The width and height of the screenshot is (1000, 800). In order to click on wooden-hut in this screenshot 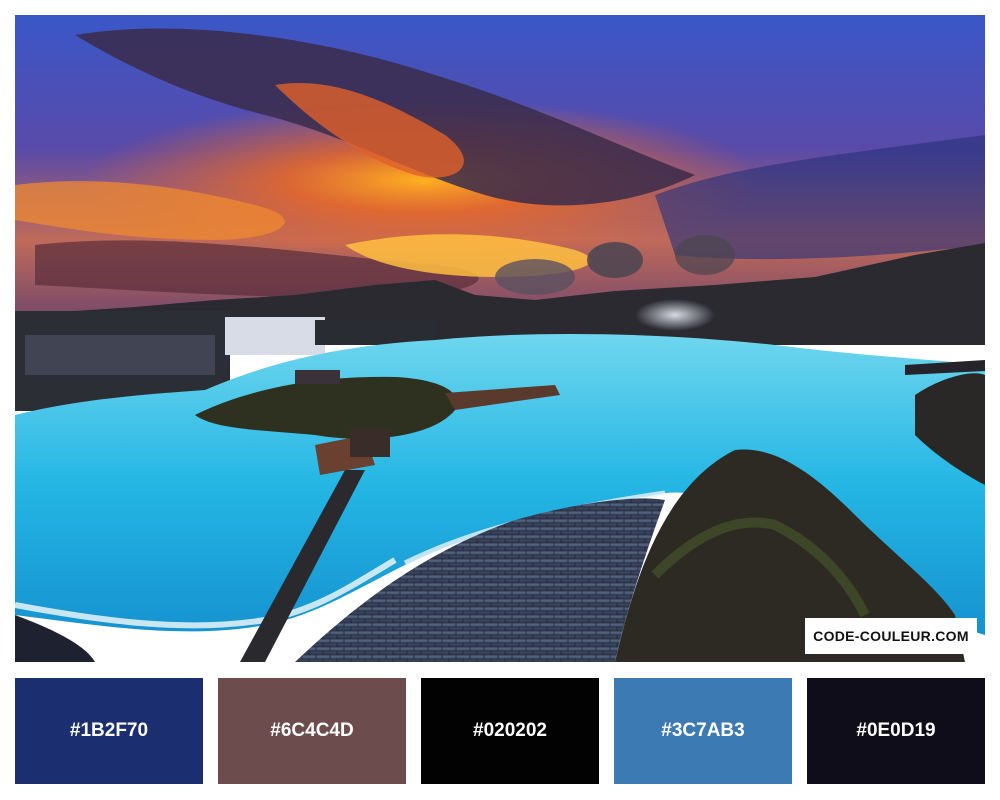, I will do `click(370, 443)`.